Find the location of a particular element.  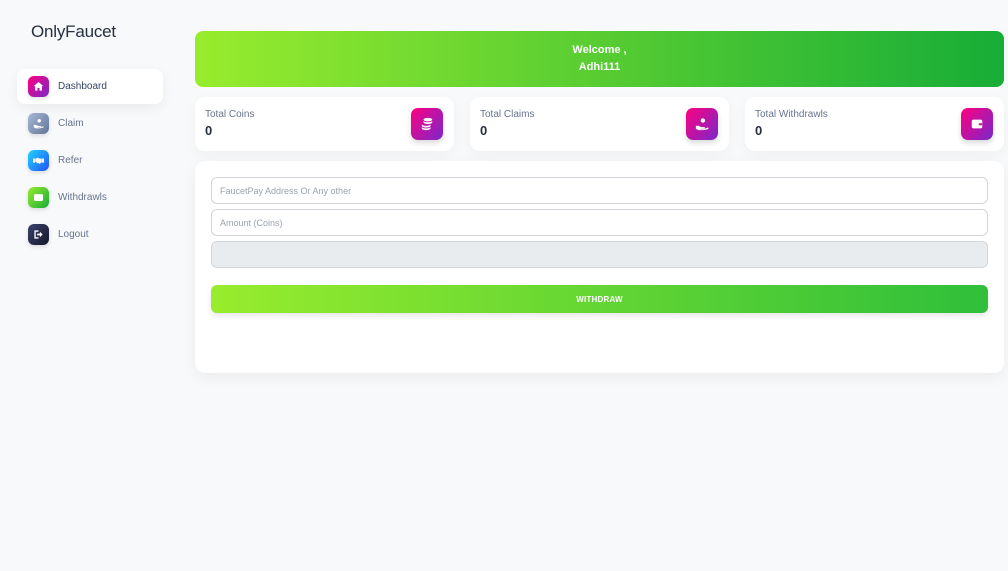

sidebar-item-label: Withdrawls is located at coordinates (82, 197).